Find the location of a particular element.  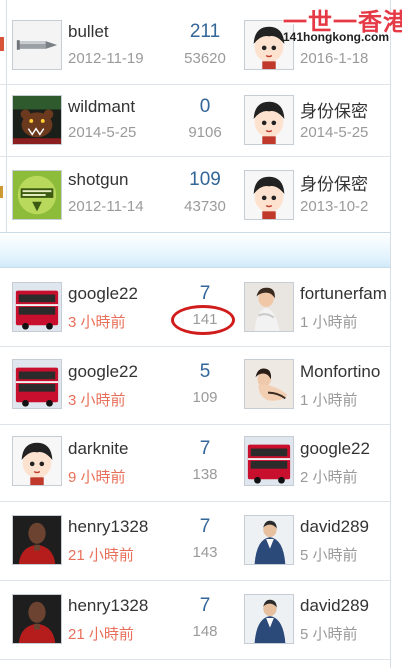

view-count: 109 is located at coordinates (205, 397).